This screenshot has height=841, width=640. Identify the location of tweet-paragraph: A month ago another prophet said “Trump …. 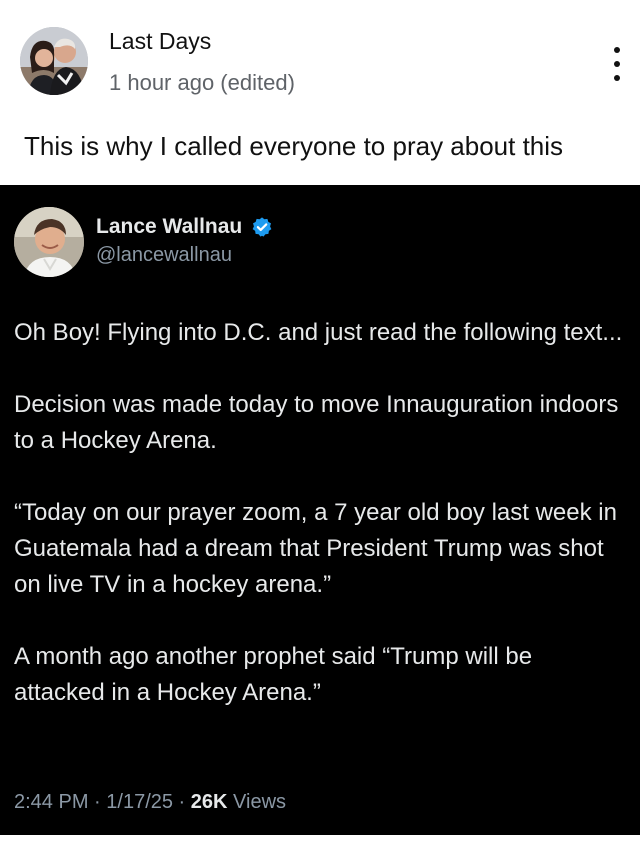
(273, 674).